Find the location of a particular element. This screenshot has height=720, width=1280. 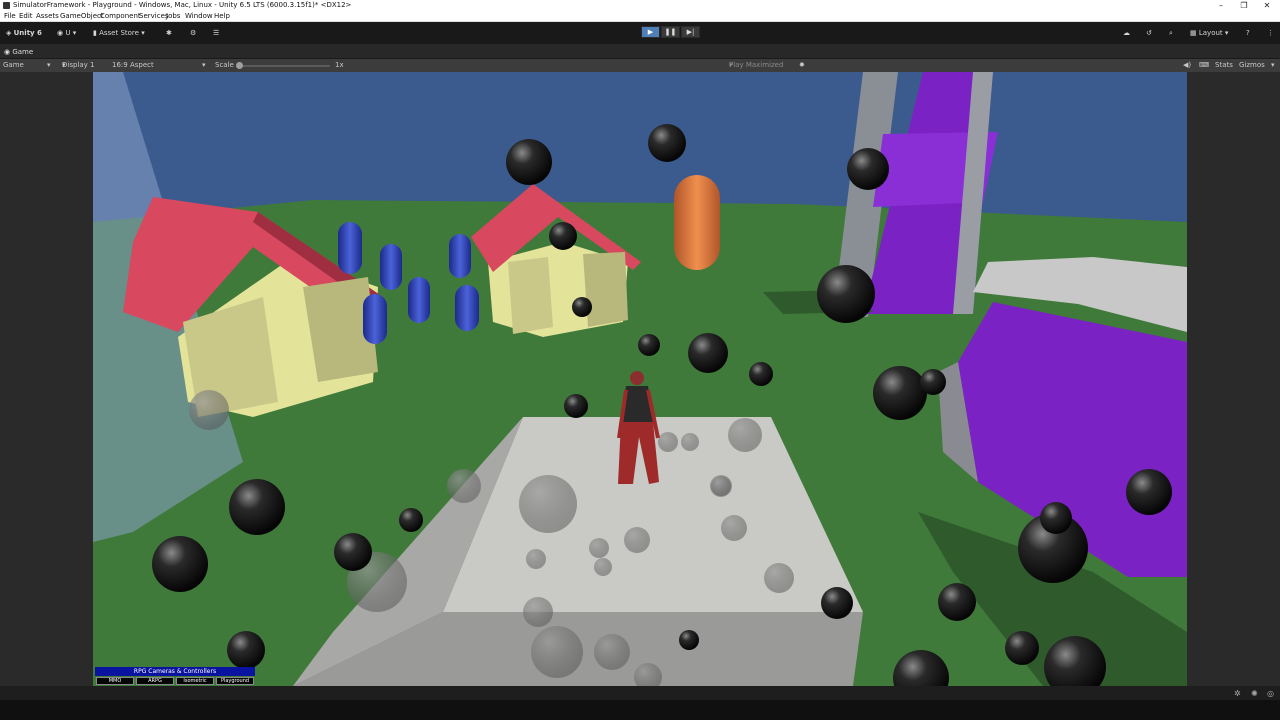

restore-icon: ❐ is located at coordinates (1244, 5).